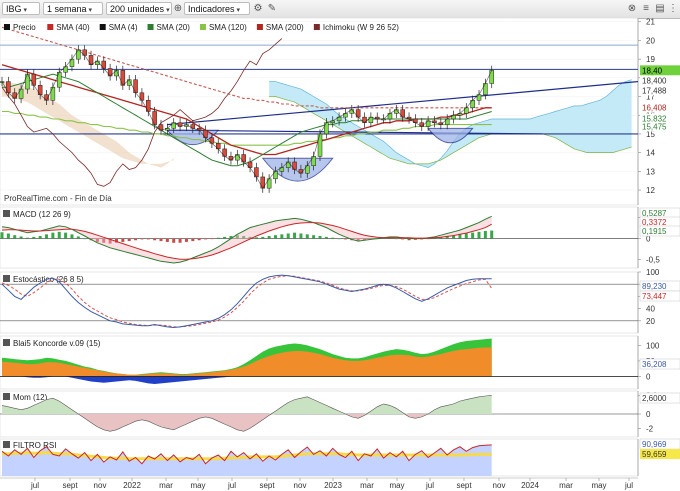 Image resolution: width=680 pixels, height=491 pixels. I want to click on macd-value-label-1: 0,3372, so click(654, 222).